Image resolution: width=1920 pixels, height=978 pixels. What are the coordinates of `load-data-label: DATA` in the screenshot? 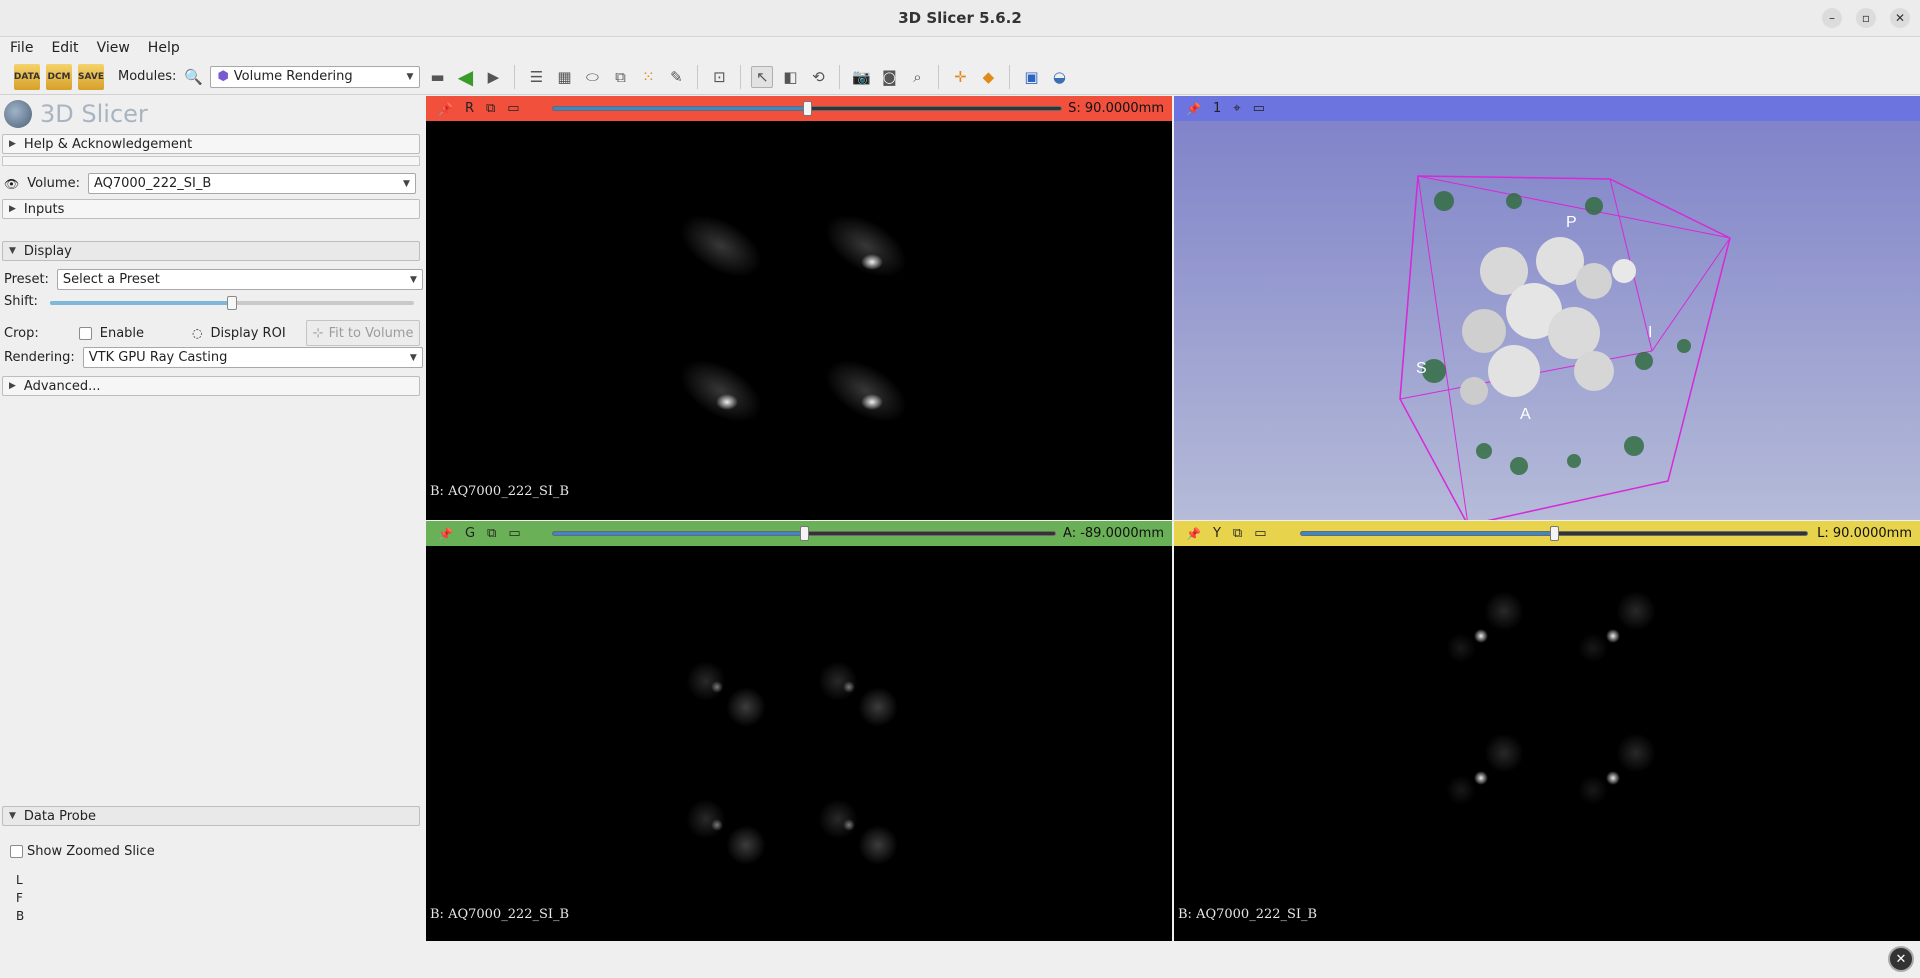 It's located at (27, 76).